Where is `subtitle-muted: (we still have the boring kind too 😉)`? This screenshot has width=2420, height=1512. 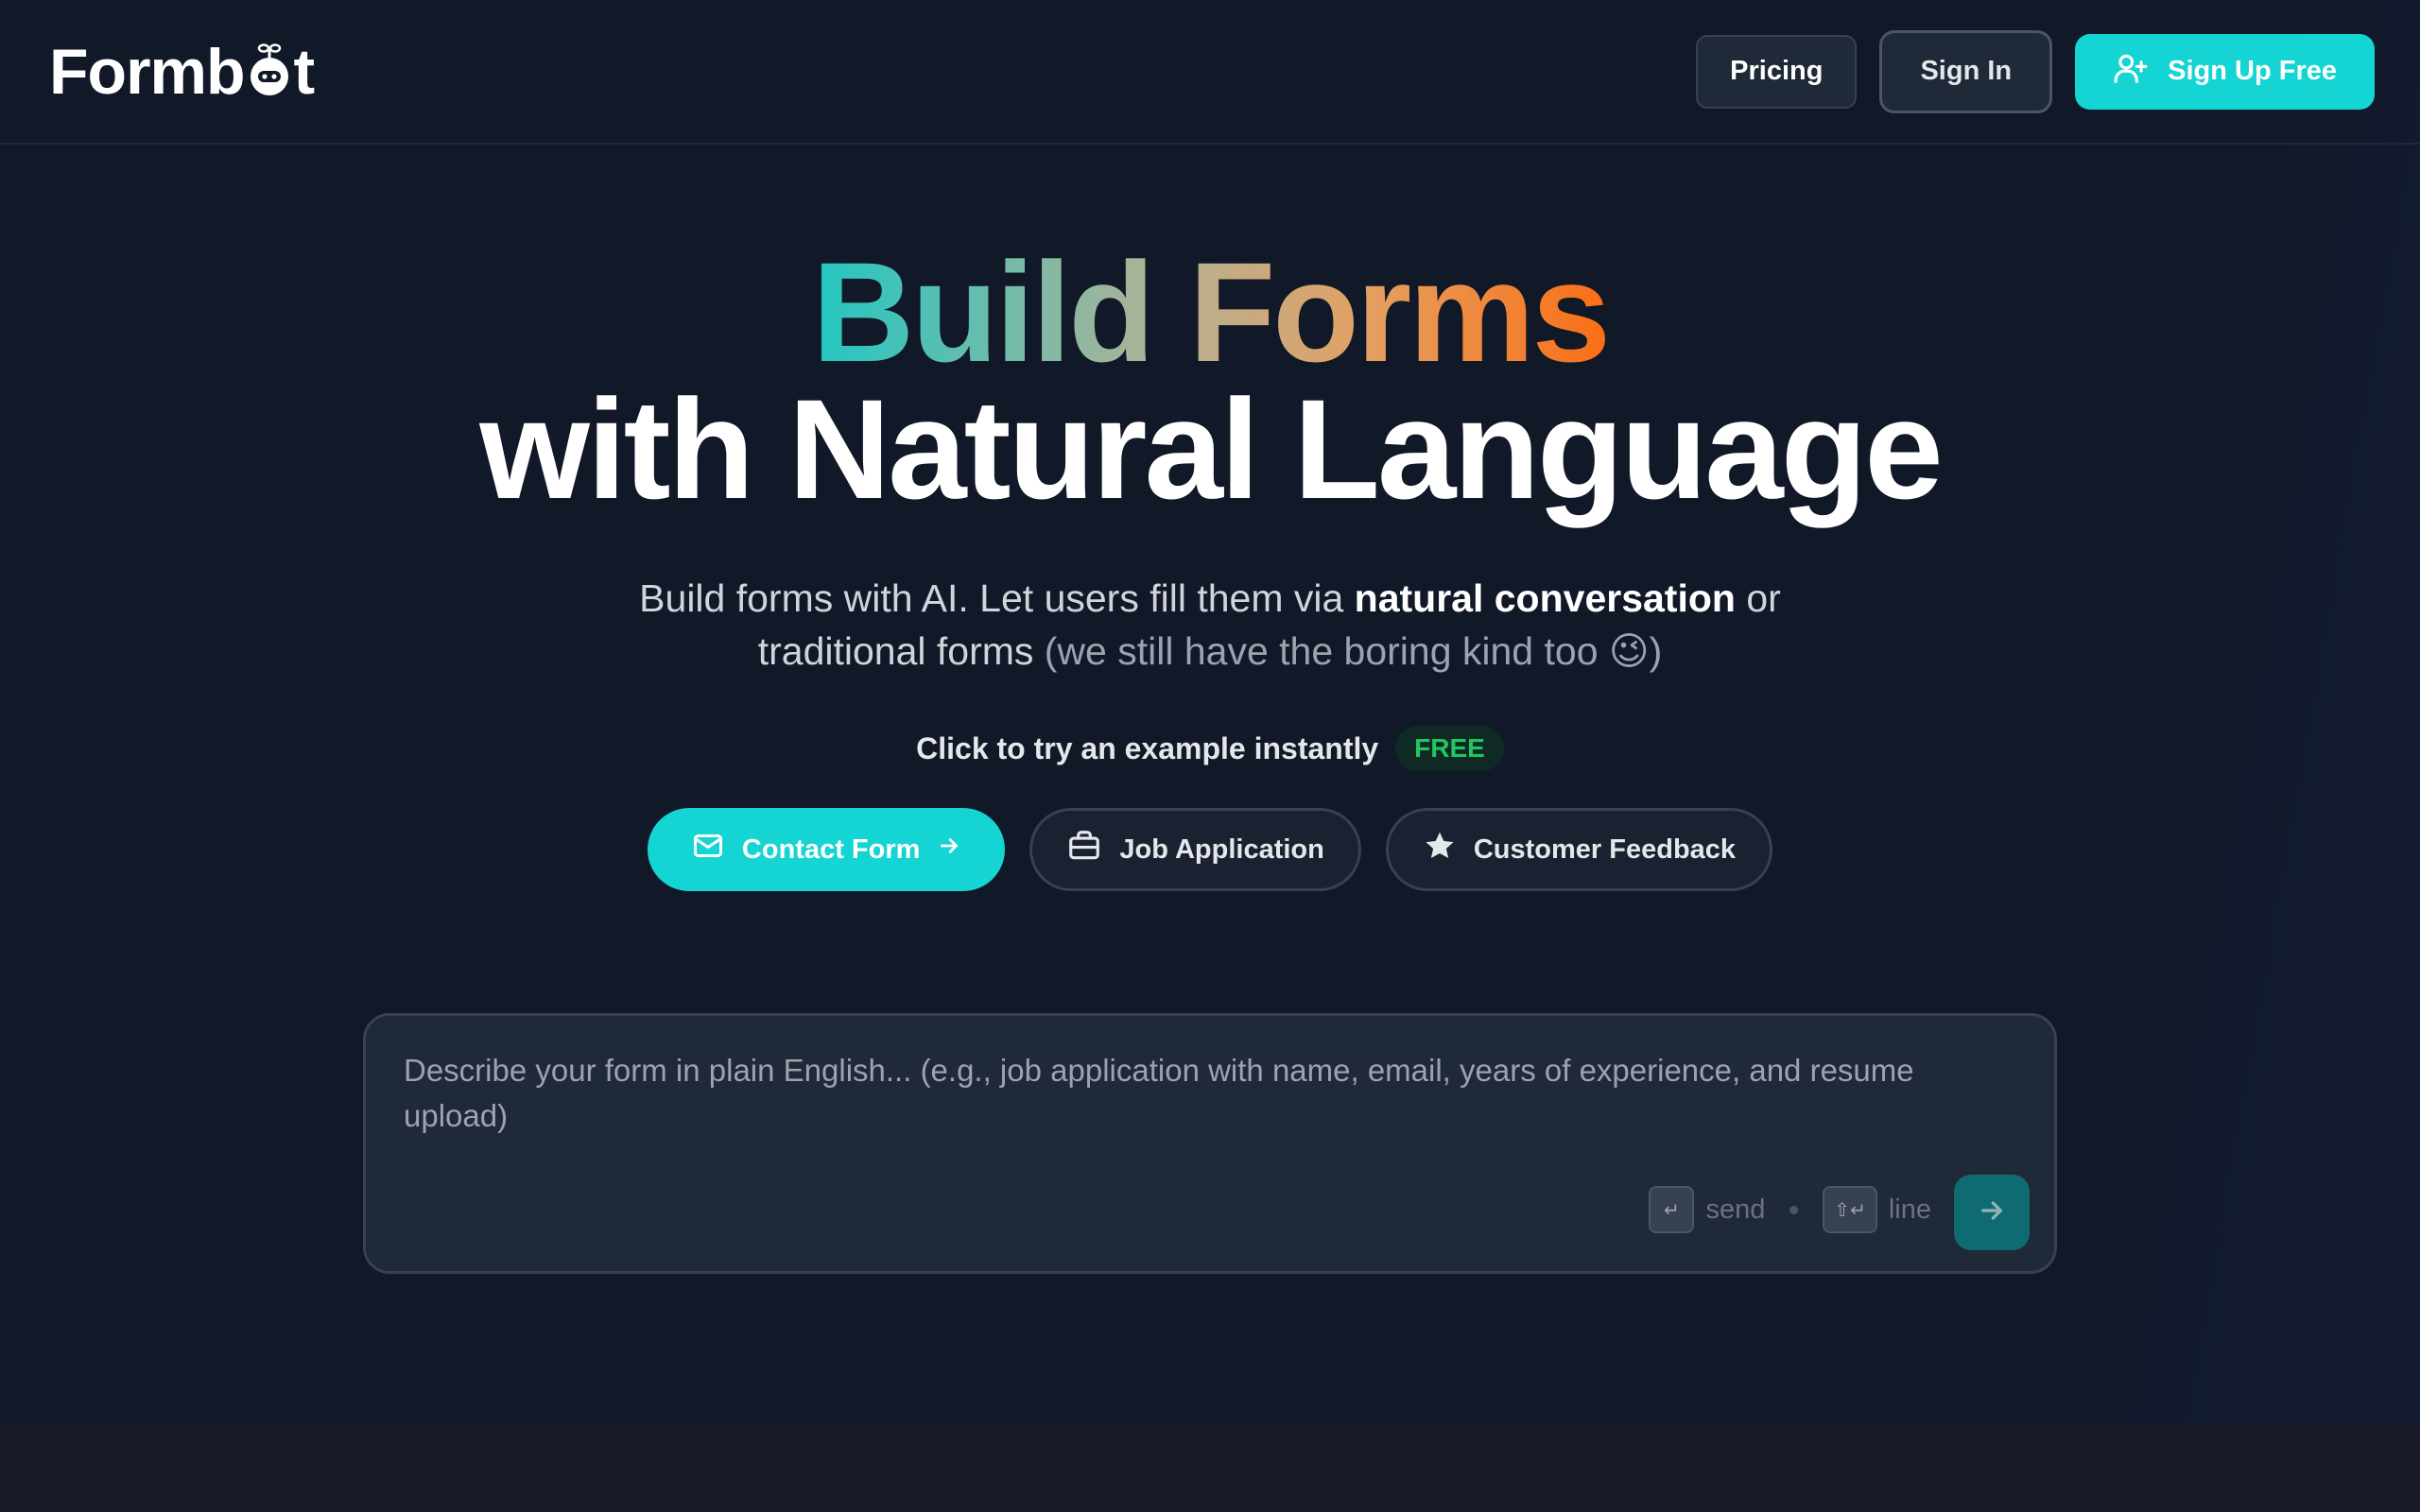 subtitle-muted: (we still have the boring kind too 😉) is located at coordinates (1353, 651).